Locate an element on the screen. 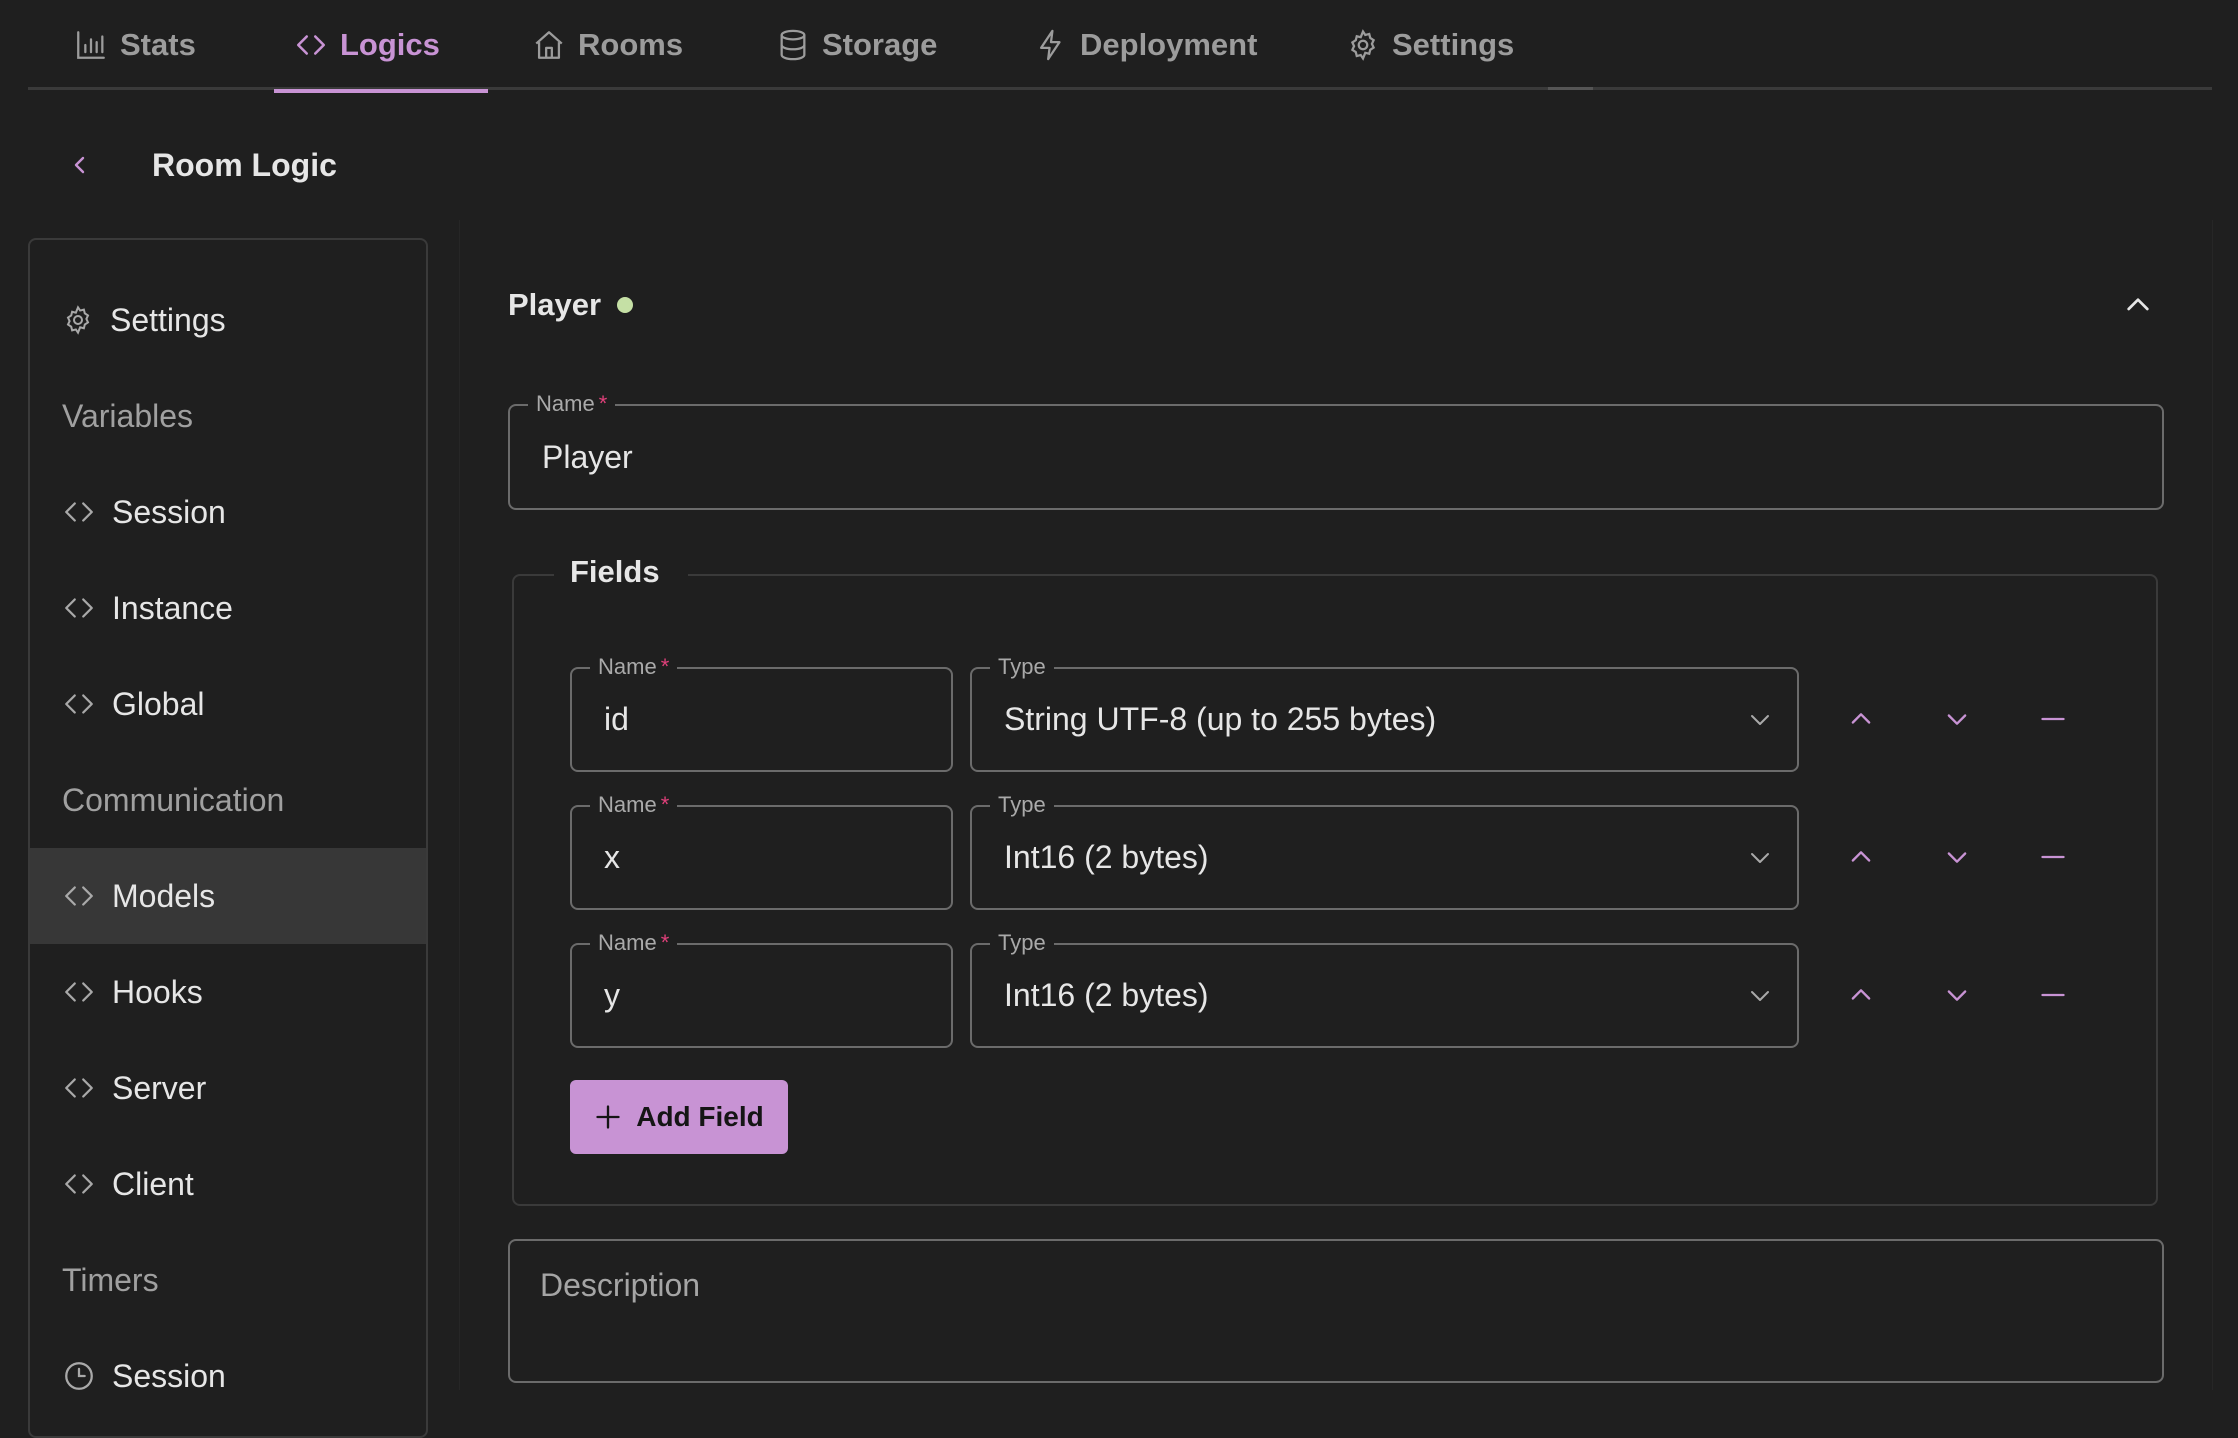  field-type-value: String UTF-8 (up to 255 bytes) is located at coordinates (1220, 719).